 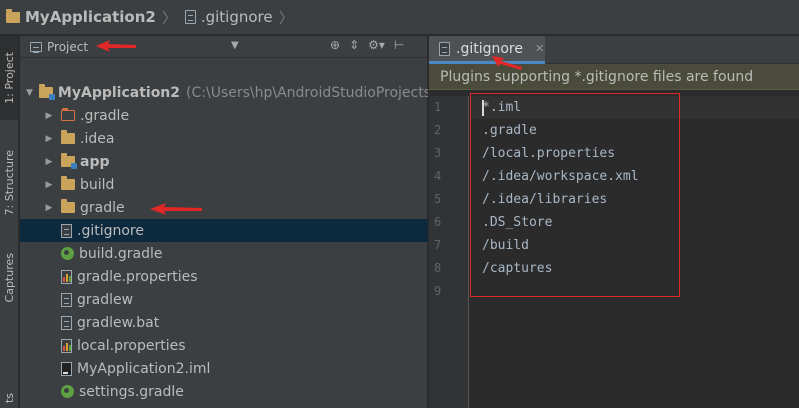 What do you see at coordinates (438, 222) in the screenshot?
I see `line-number: 6` at bounding box center [438, 222].